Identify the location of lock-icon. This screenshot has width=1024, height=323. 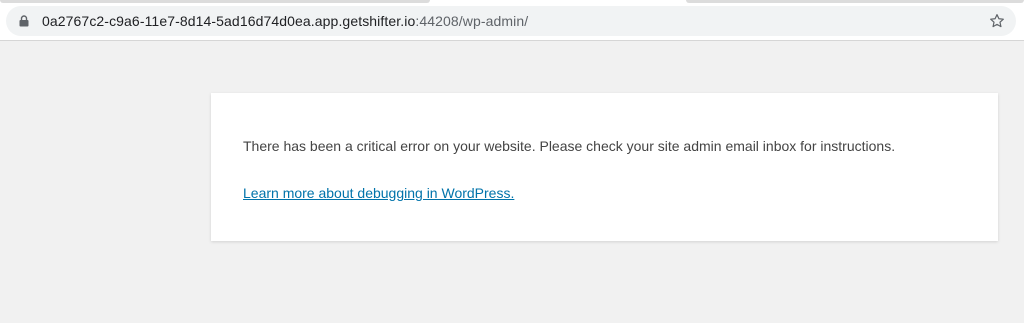
(24, 21).